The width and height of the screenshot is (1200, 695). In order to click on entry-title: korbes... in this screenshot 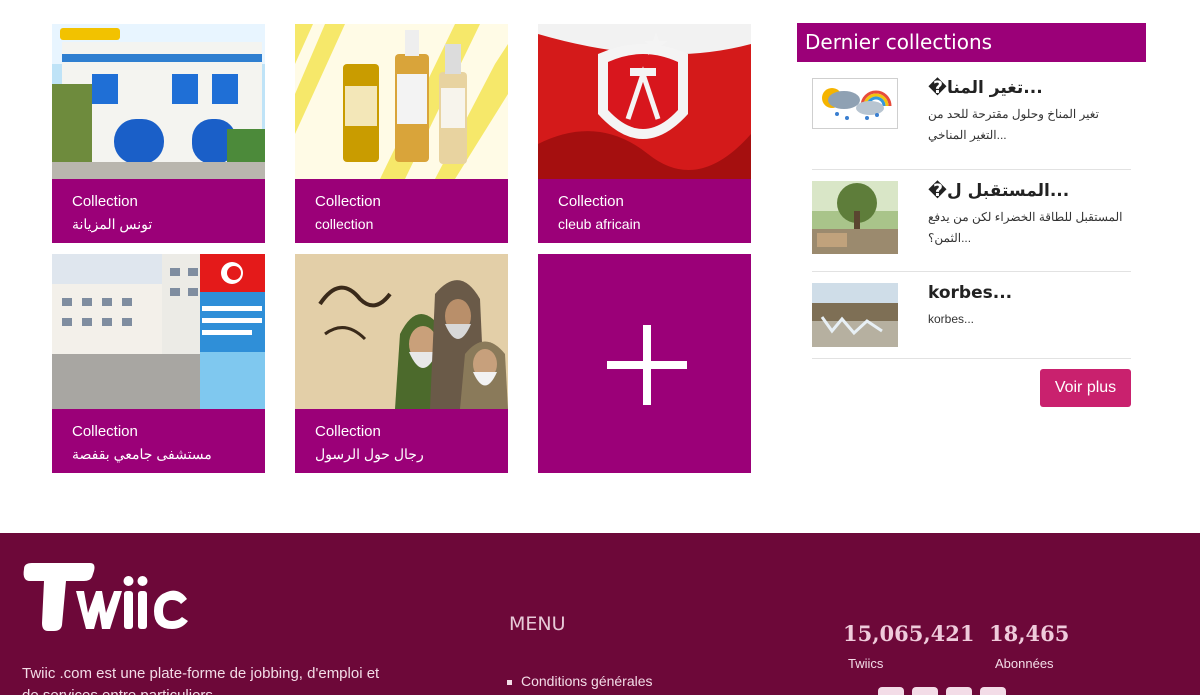, I will do `click(1028, 293)`.